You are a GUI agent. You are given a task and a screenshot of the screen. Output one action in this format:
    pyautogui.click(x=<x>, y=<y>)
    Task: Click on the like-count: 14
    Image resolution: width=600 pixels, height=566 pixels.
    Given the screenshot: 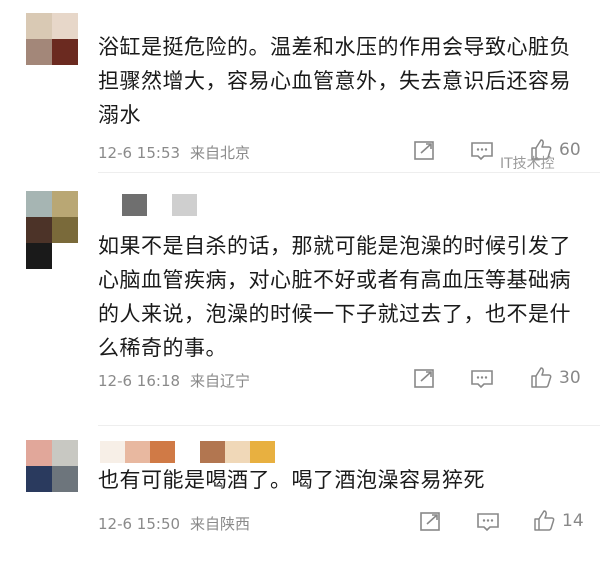 What is the action you would take?
    pyautogui.click(x=573, y=521)
    